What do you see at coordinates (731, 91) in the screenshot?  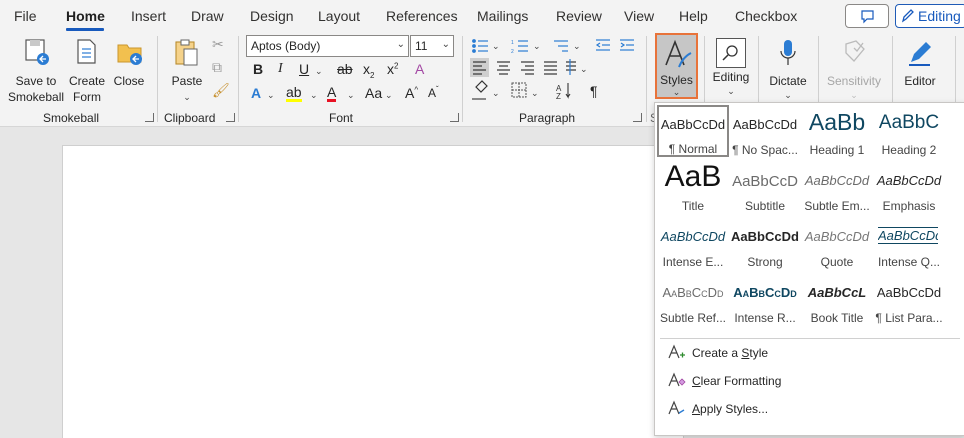 I see `editing-dropdown-icon: ⌄` at bounding box center [731, 91].